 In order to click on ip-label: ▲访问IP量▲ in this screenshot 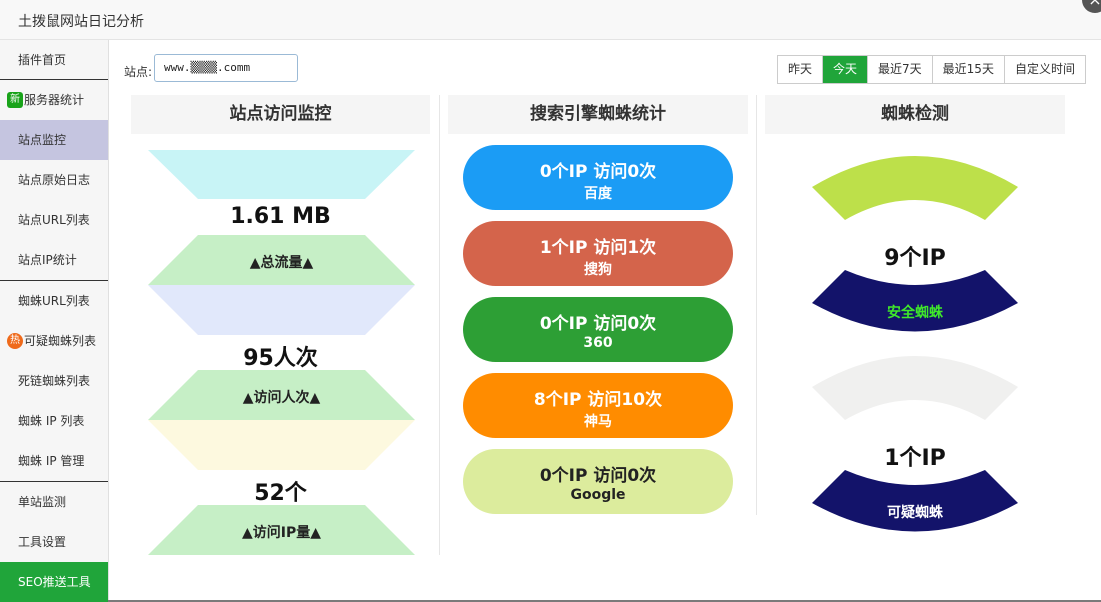, I will do `click(281, 533)`.